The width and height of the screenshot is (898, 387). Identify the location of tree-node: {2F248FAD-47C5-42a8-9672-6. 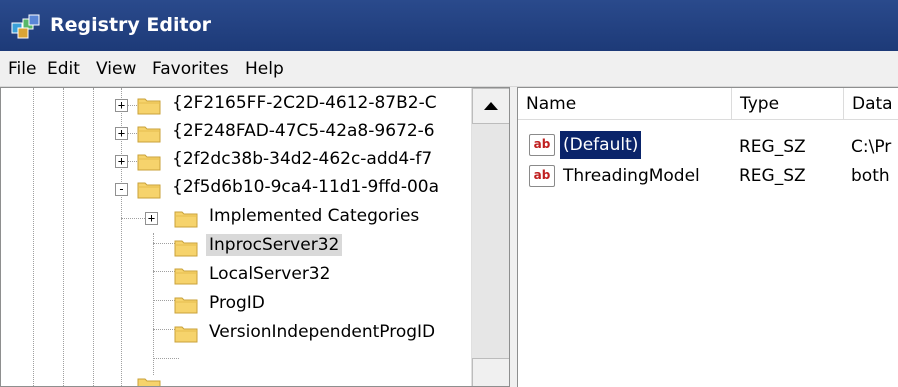
(303, 131).